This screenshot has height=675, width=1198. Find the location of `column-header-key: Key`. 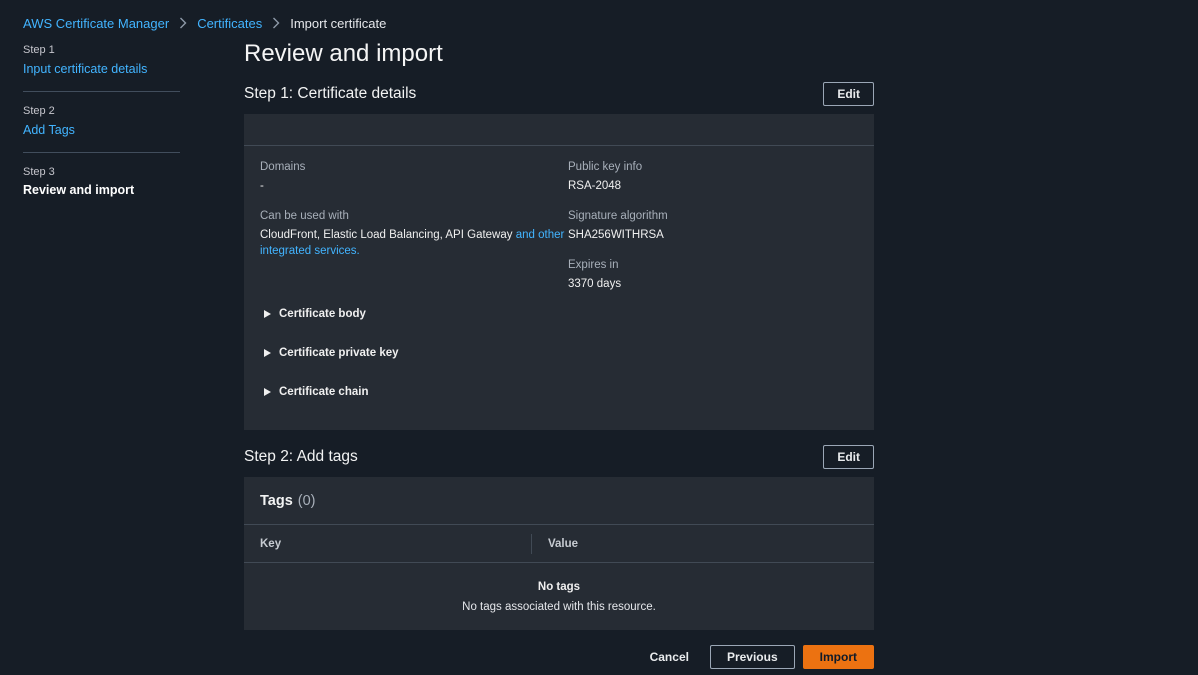

column-header-key: Key is located at coordinates (388, 543).